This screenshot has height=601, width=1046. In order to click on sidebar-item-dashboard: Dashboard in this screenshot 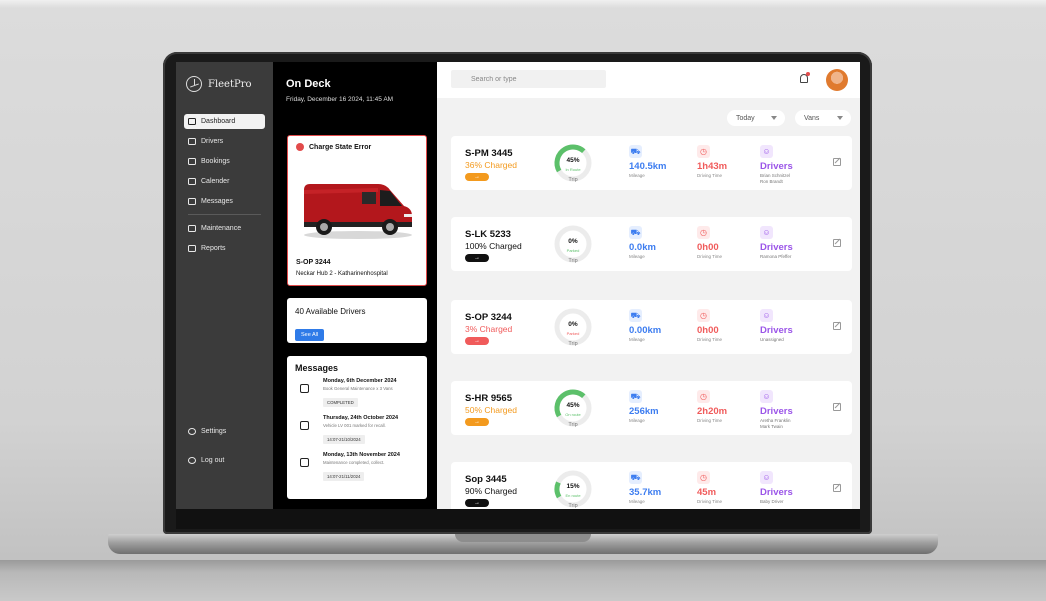, I will do `click(224, 121)`.